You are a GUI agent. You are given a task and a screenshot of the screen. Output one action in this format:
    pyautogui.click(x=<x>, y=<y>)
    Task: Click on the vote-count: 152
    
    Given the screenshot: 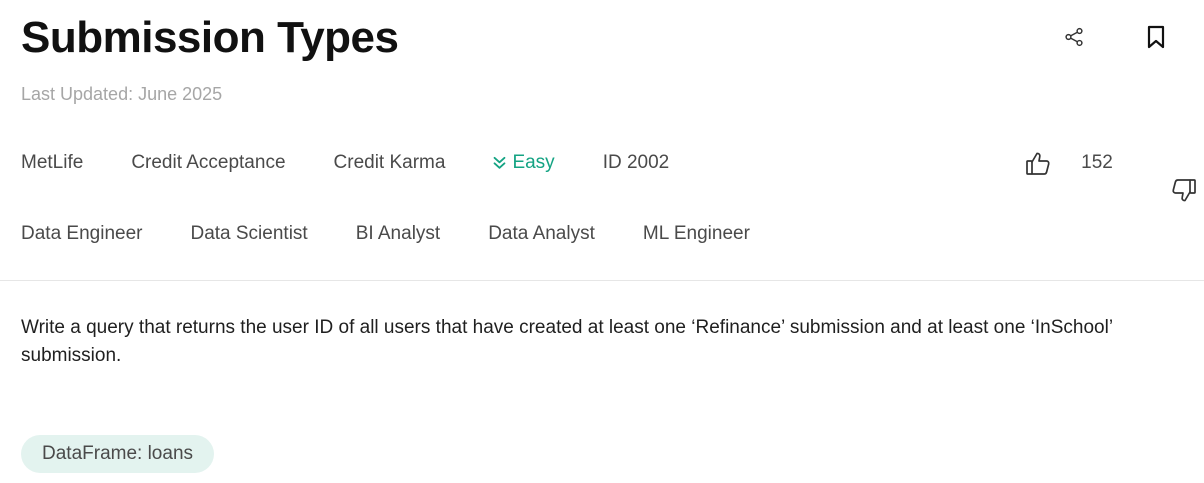 What is the action you would take?
    pyautogui.click(x=1097, y=162)
    